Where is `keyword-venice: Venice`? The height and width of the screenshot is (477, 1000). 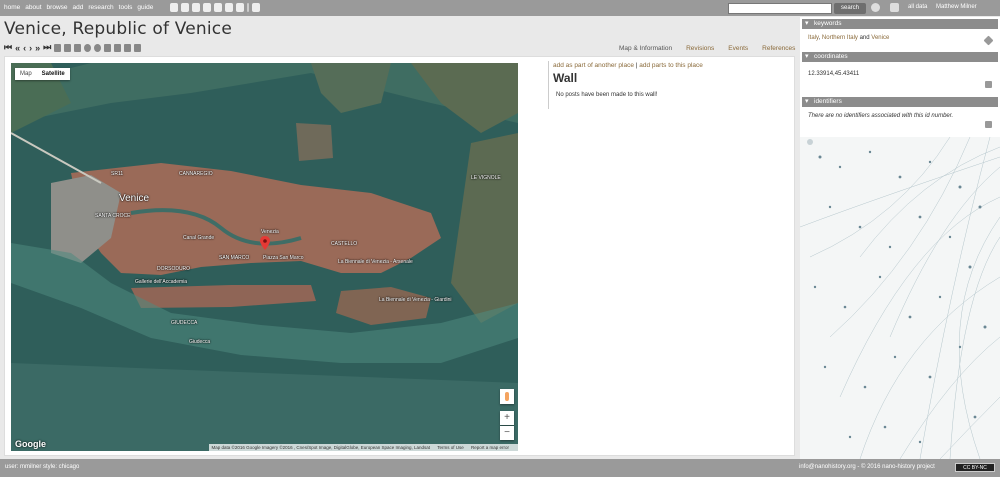 keyword-venice: Venice is located at coordinates (880, 38).